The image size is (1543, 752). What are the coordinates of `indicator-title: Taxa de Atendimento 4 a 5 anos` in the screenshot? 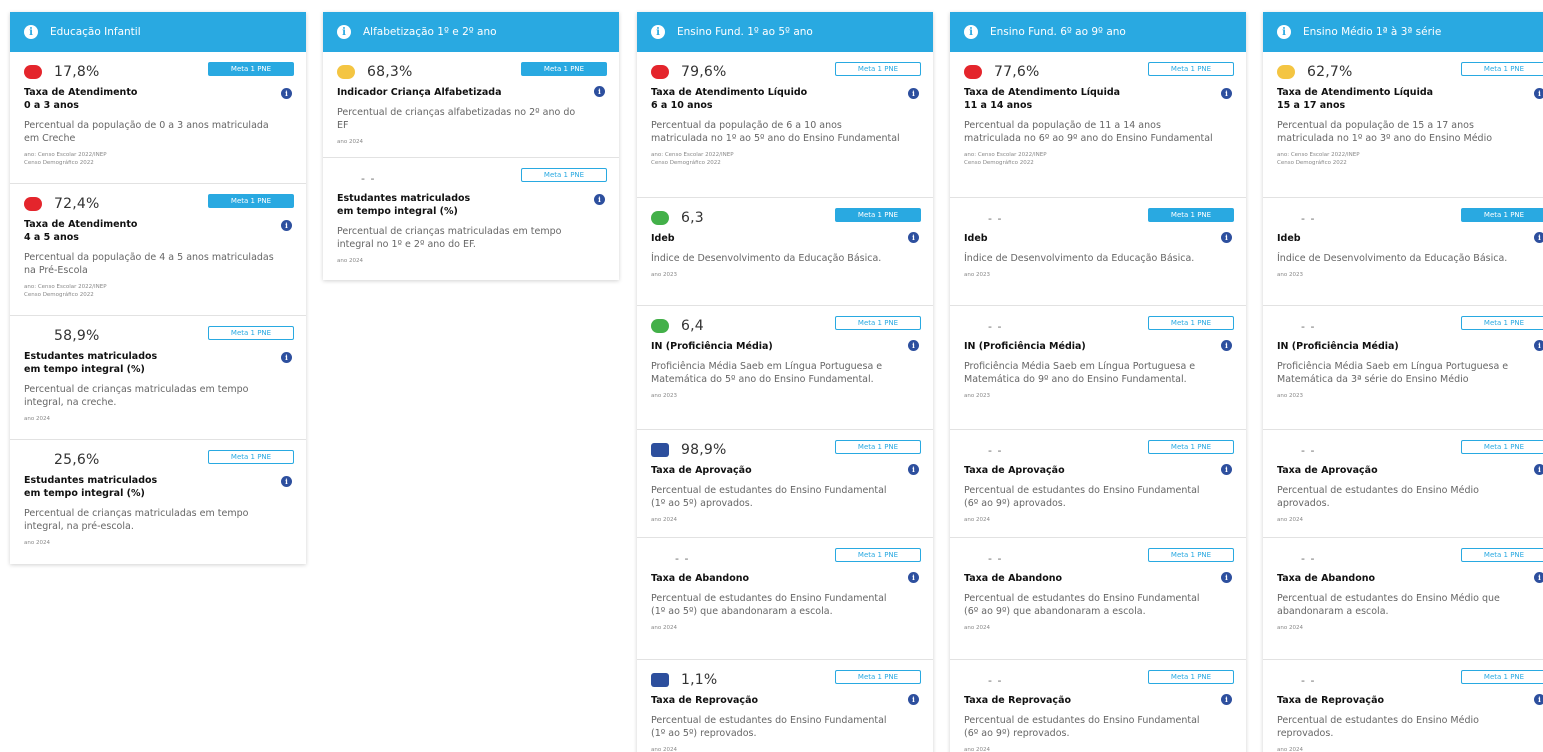 It's located at (81, 231).